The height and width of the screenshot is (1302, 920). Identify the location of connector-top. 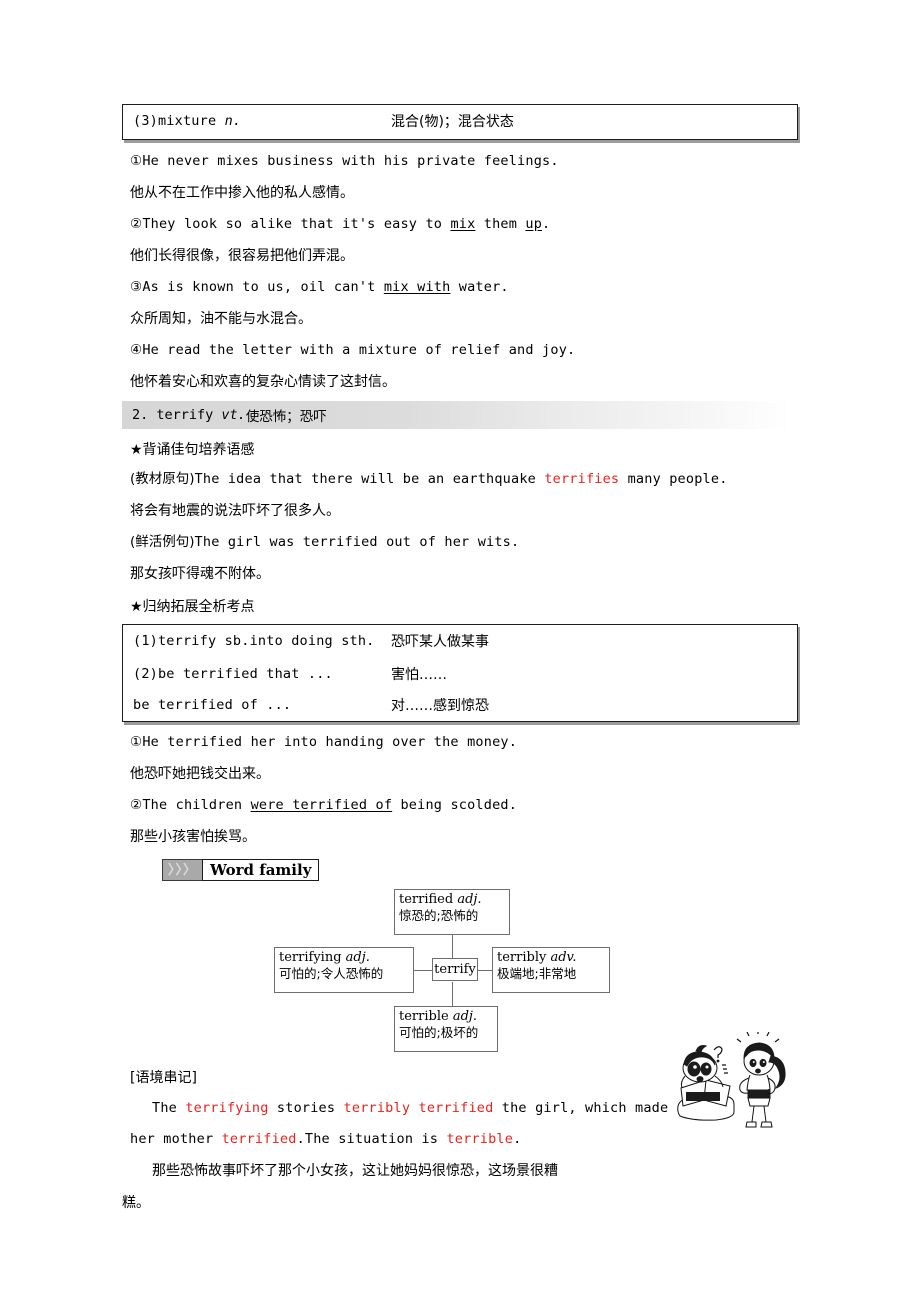
(452, 946).